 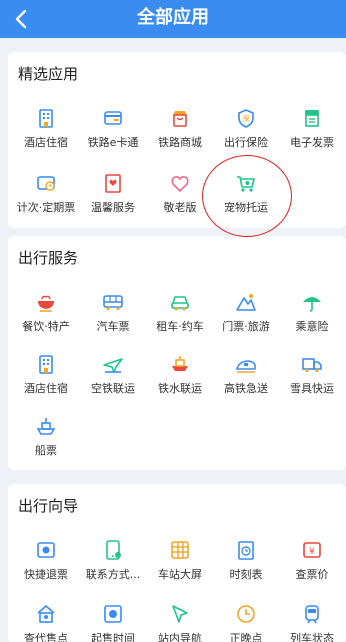 What do you see at coordinates (113, 326) in the screenshot?
I see `app-item-label: 汽车票` at bounding box center [113, 326].